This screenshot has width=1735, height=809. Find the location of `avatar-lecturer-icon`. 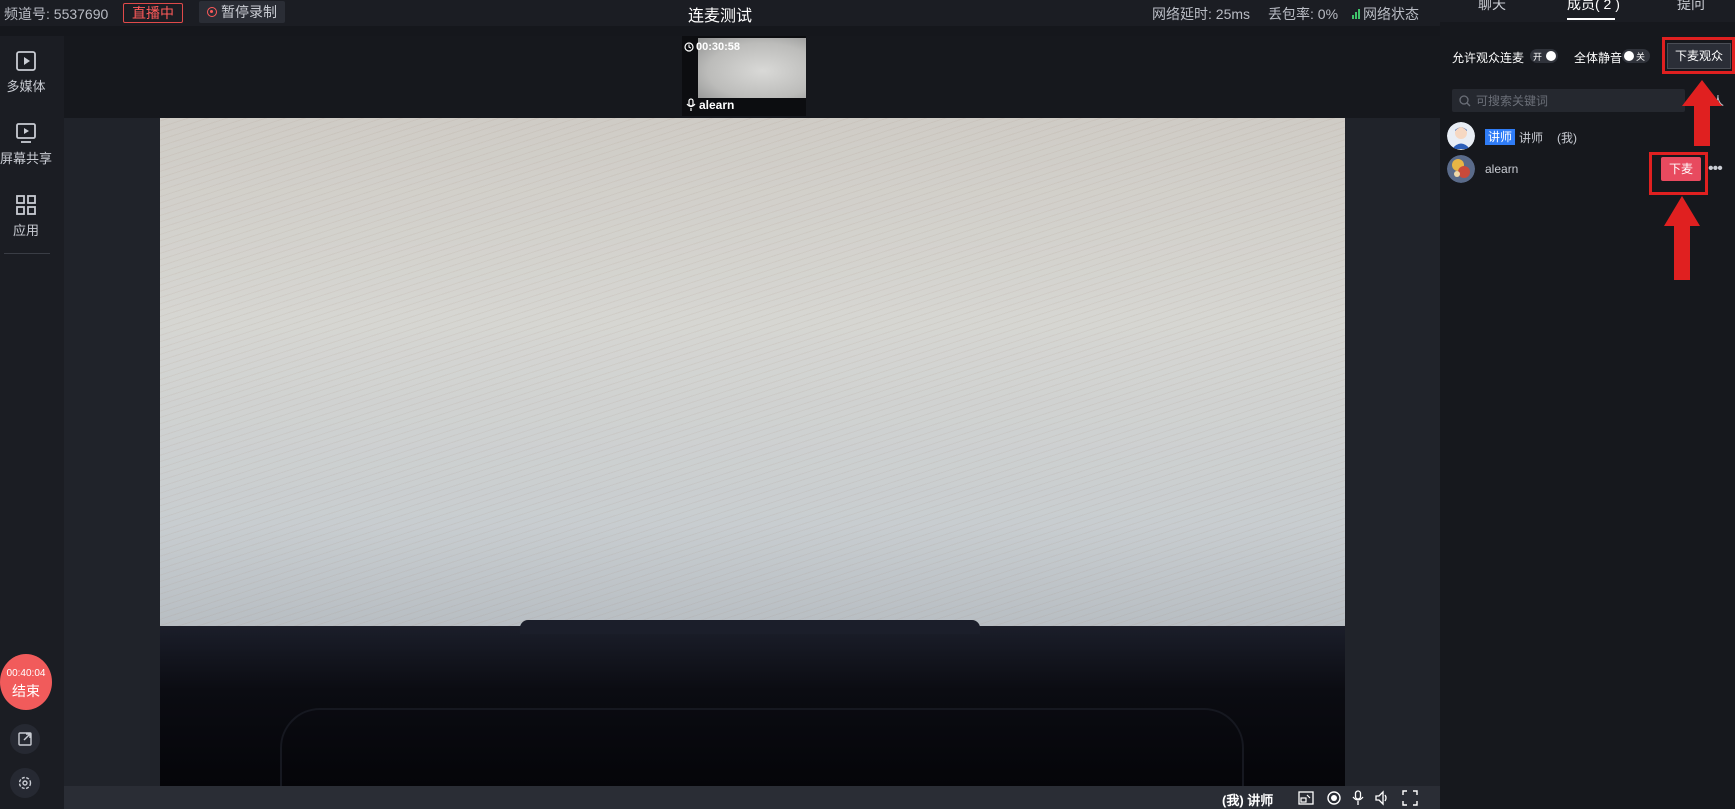

avatar-lecturer-icon is located at coordinates (1461, 136).